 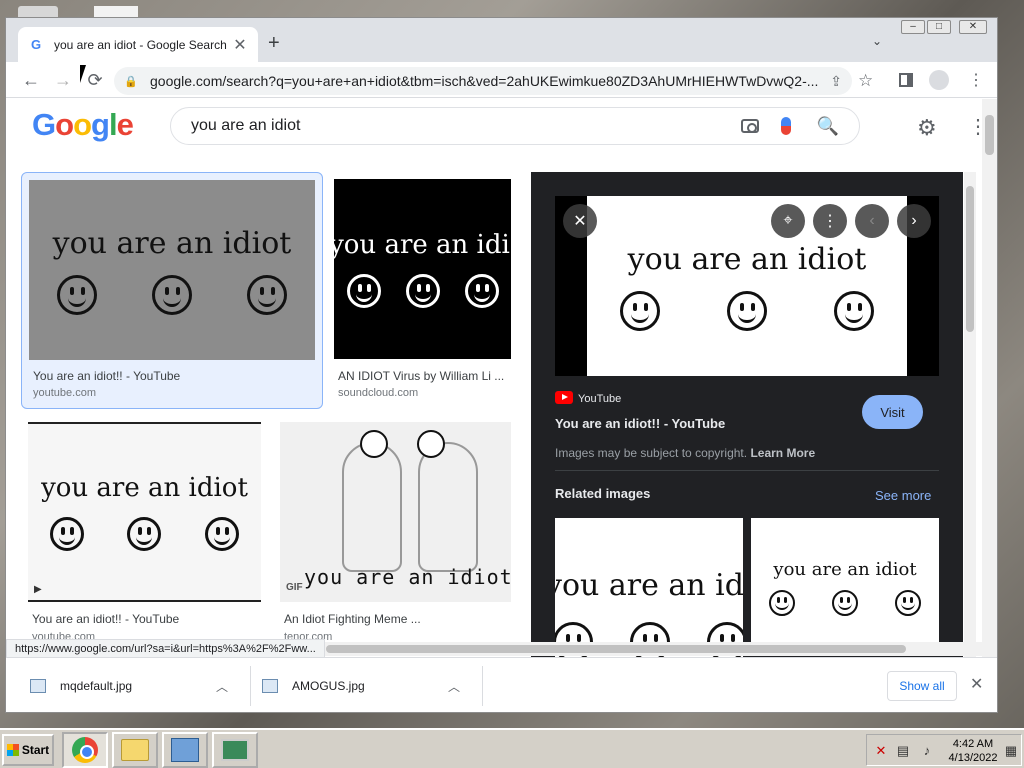 I want to click on bookmark-star-icon: ☆, so click(x=865, y=81).